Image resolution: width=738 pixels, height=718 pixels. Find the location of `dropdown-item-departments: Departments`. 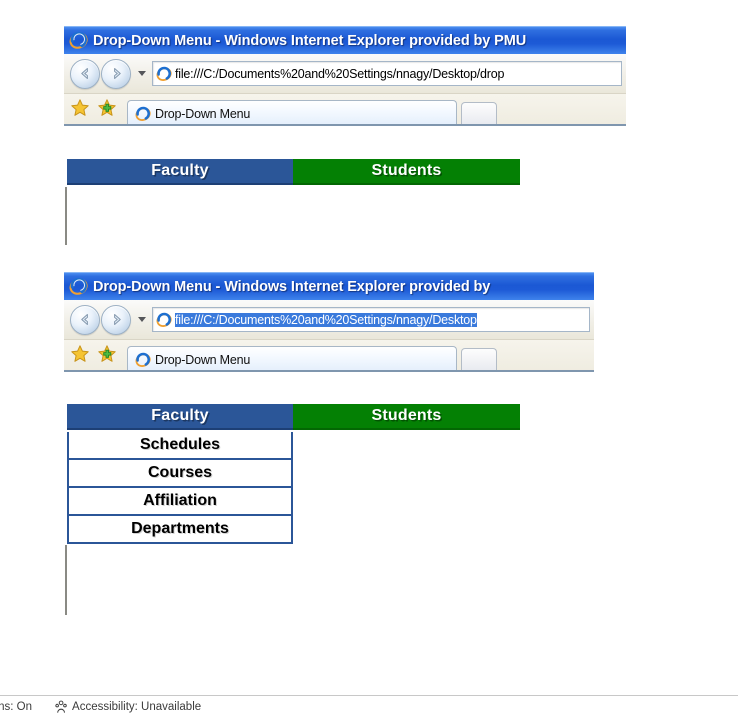

dropdown-item-departments: Departments is located at coordinates (180, 530).